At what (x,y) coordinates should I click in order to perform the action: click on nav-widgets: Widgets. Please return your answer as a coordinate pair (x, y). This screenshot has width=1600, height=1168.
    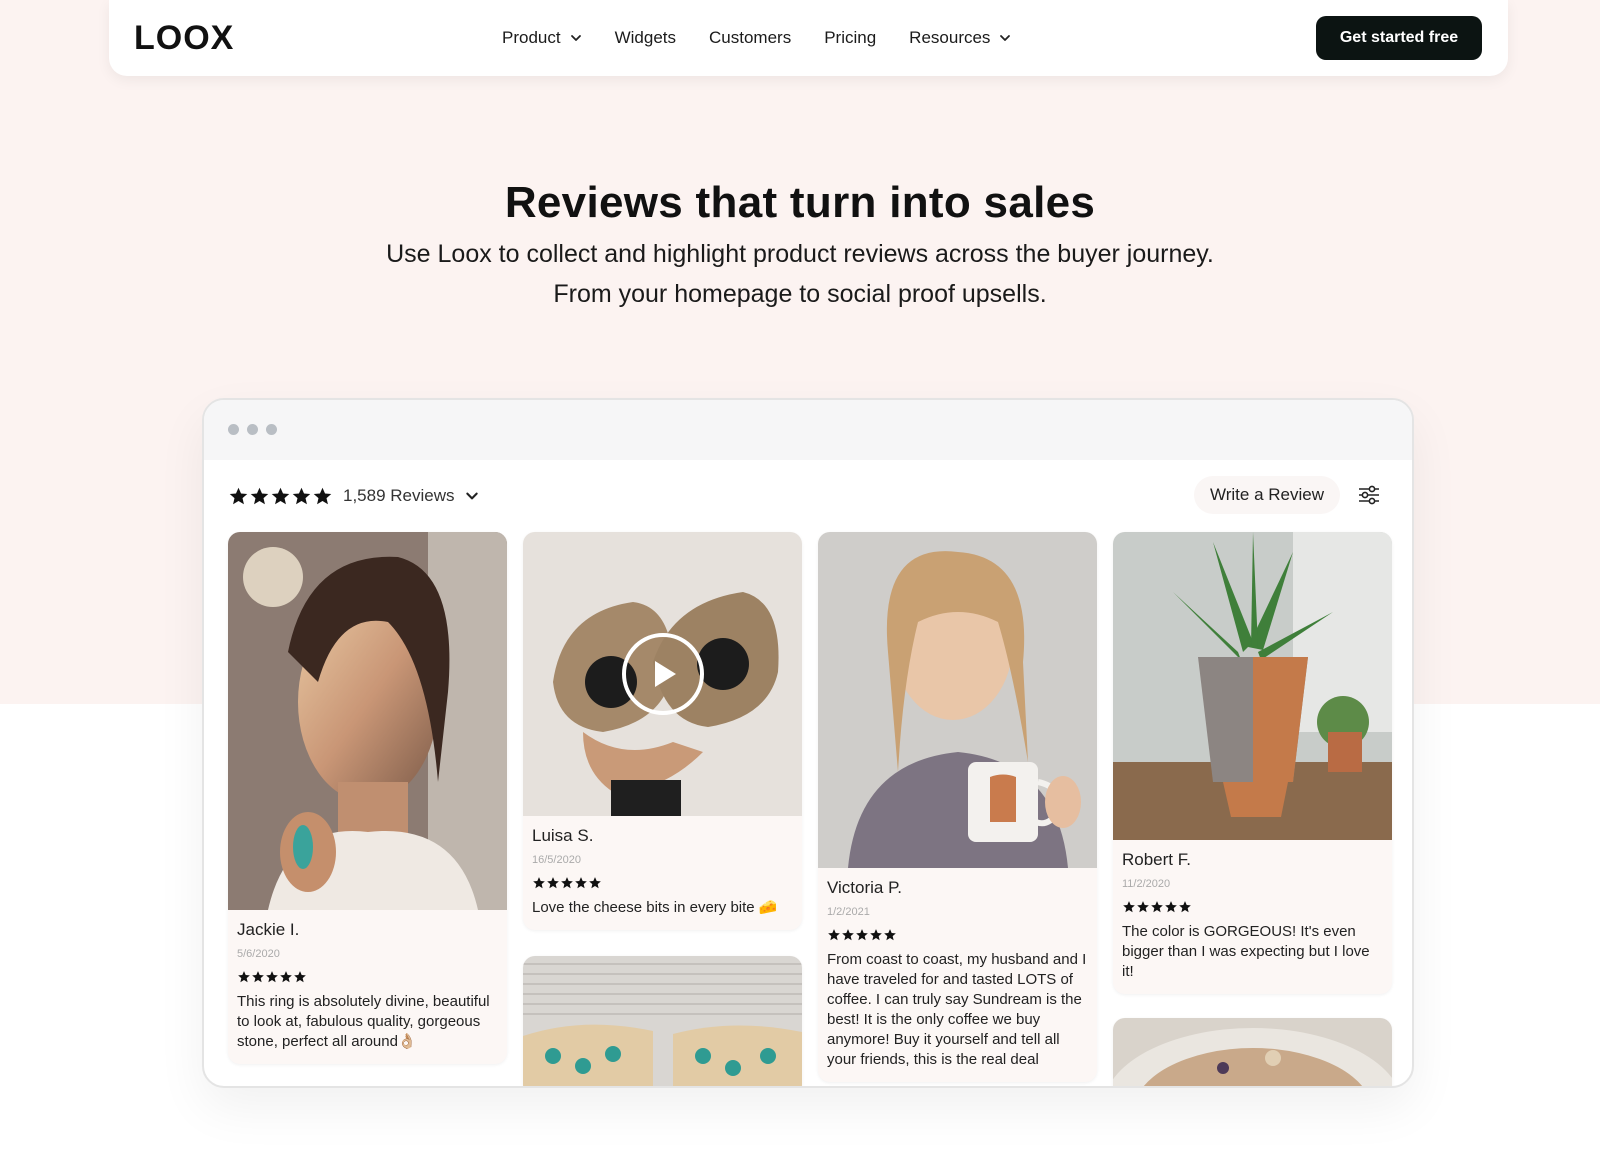
    Looking at the image, I should click on (645, 38).